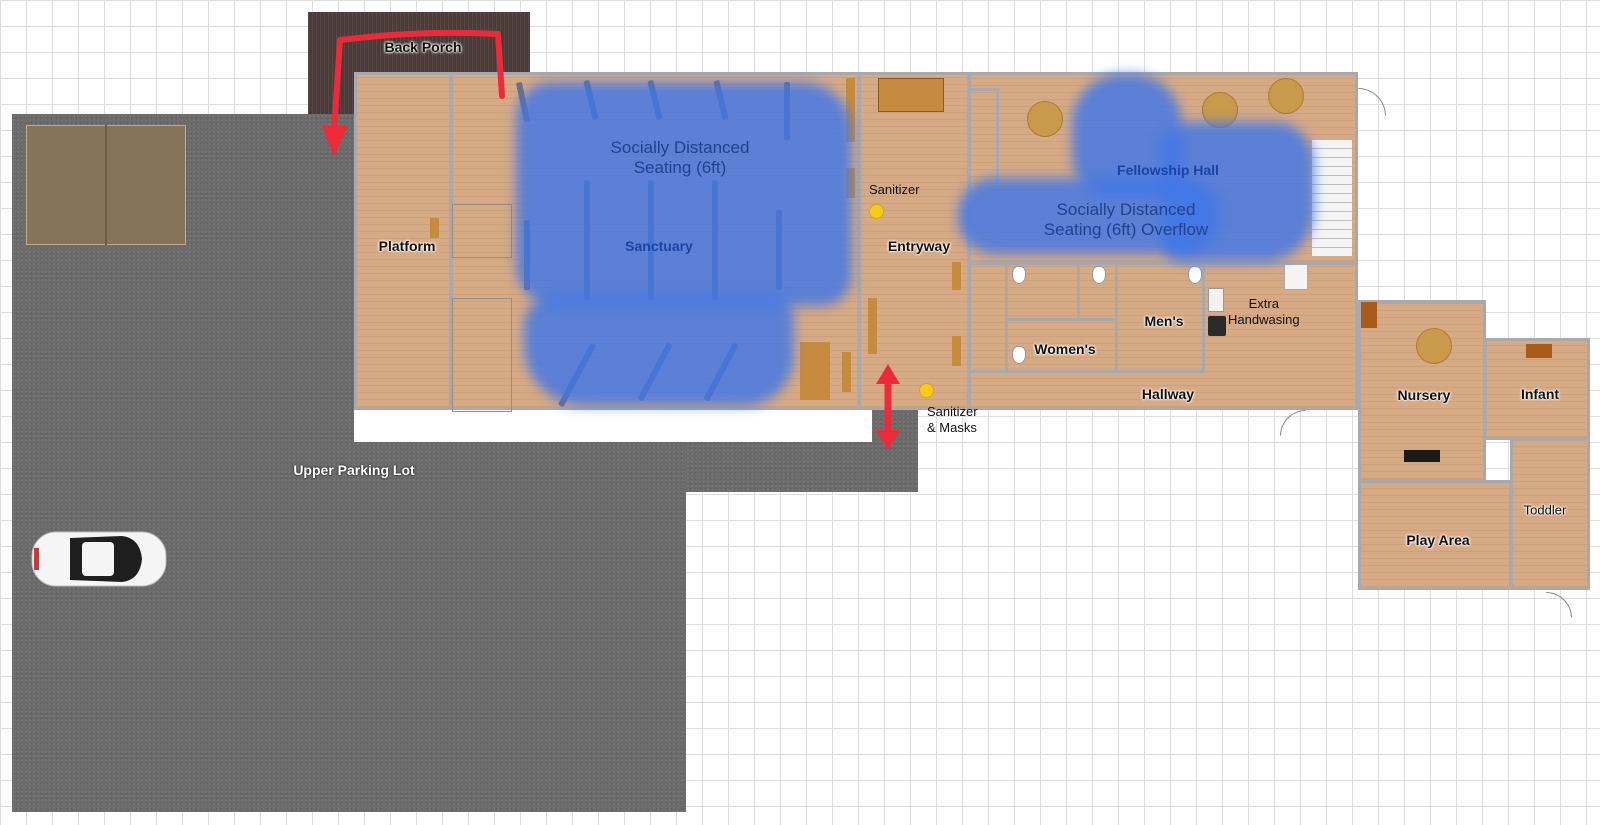 The width and height of the screenshot is (1600, 825). Describe the element at coordinates (680, 147) in the screenshot. I see `seating-annotation-line: Socially Distanced` at that location.